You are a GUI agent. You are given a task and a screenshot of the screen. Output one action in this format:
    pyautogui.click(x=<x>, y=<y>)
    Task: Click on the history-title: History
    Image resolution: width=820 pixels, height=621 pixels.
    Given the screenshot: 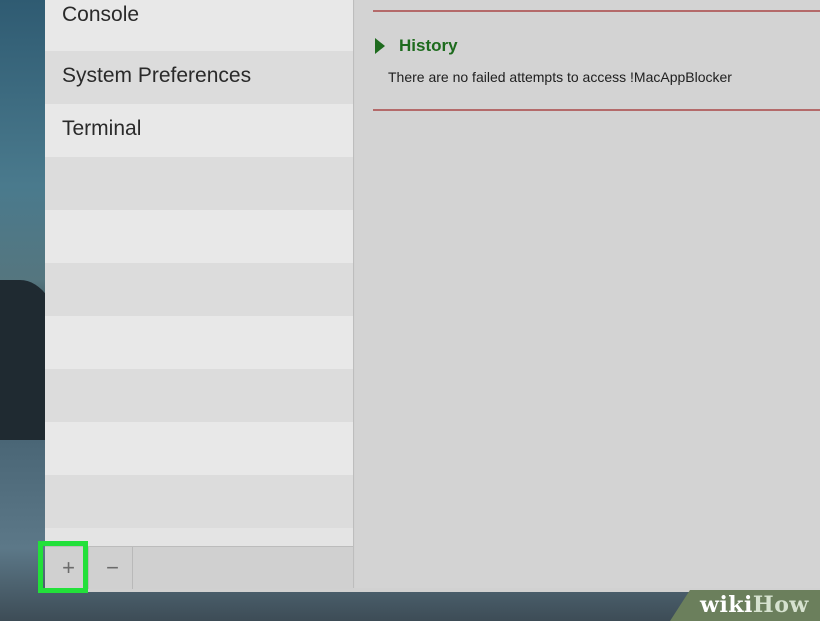 What is the action you would take?
    pyautogui.click(x=428, y=45)
    